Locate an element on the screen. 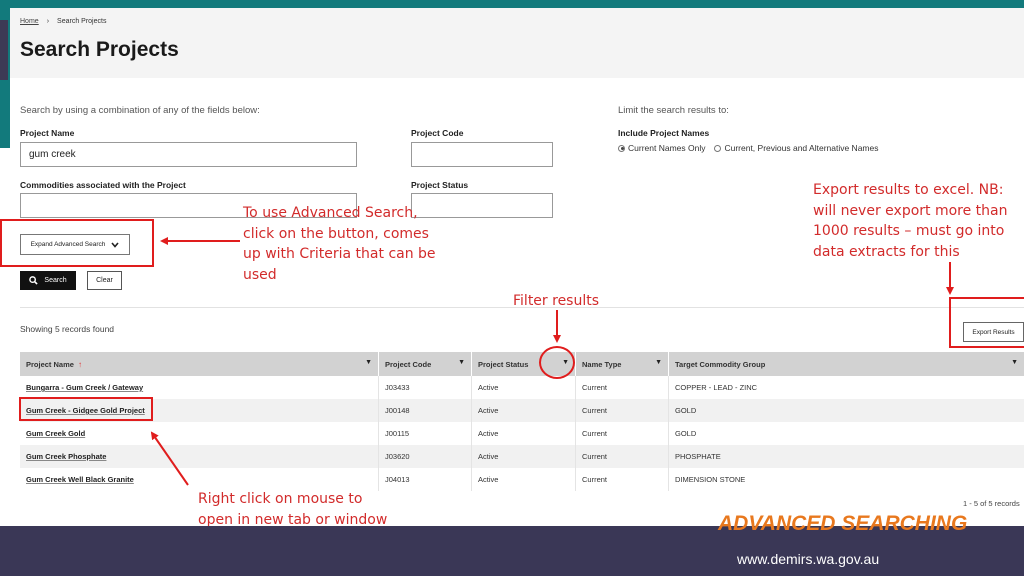 The width and height of the screenshot is (1024, 576). arrow-to-project-link is located at coordinates (169, 458).